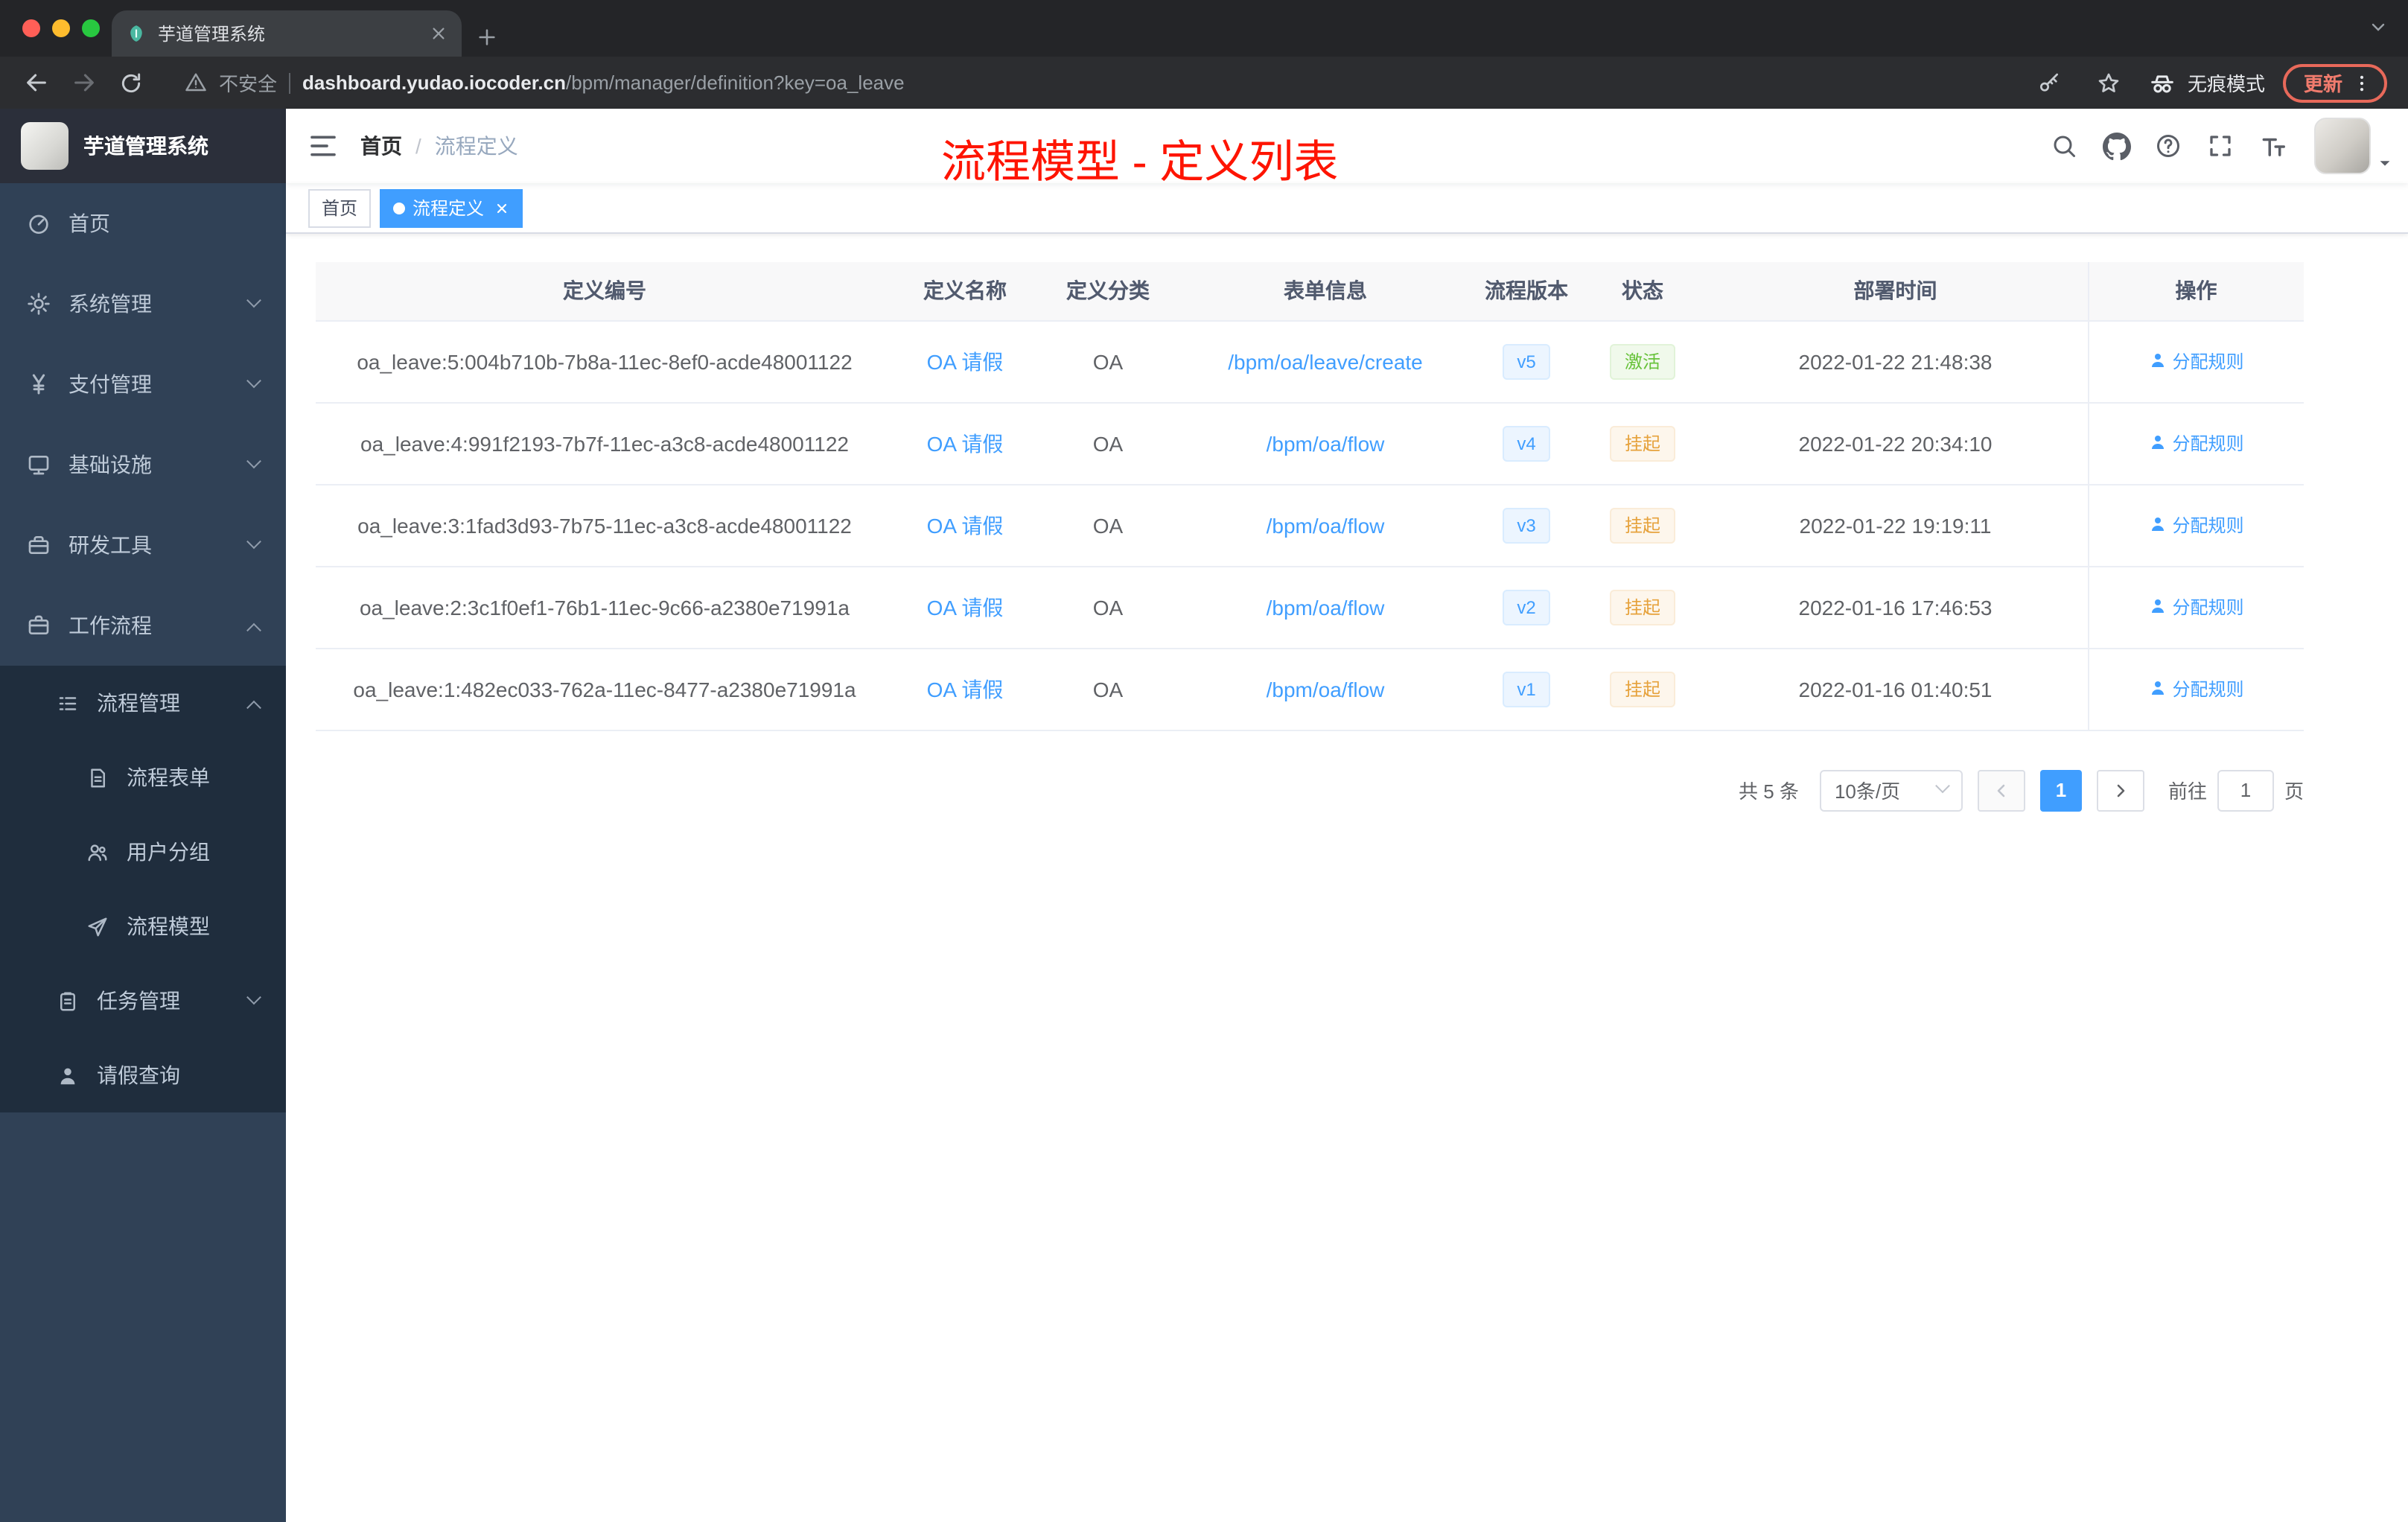 This screenshot has height=1522, width=2408. Describe the element at coordinates (1896, 525) in the screenshot. I see `cell-deploy-time: 2022-01-22 19:19:11` at that location.